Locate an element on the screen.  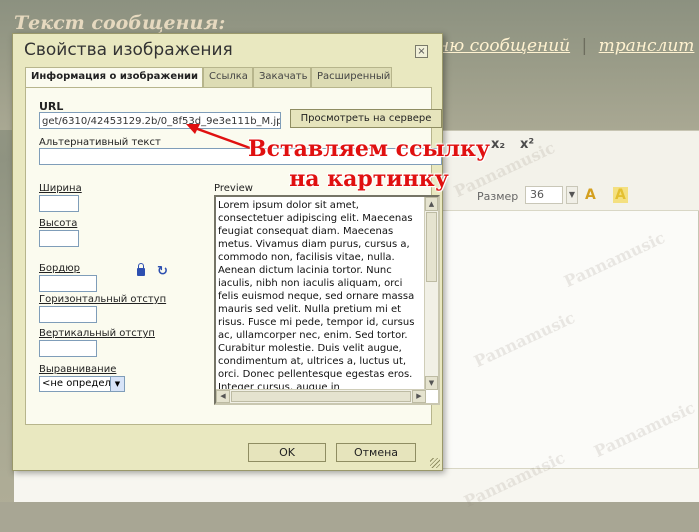
hspace-input is located at coordinates (68, 314).